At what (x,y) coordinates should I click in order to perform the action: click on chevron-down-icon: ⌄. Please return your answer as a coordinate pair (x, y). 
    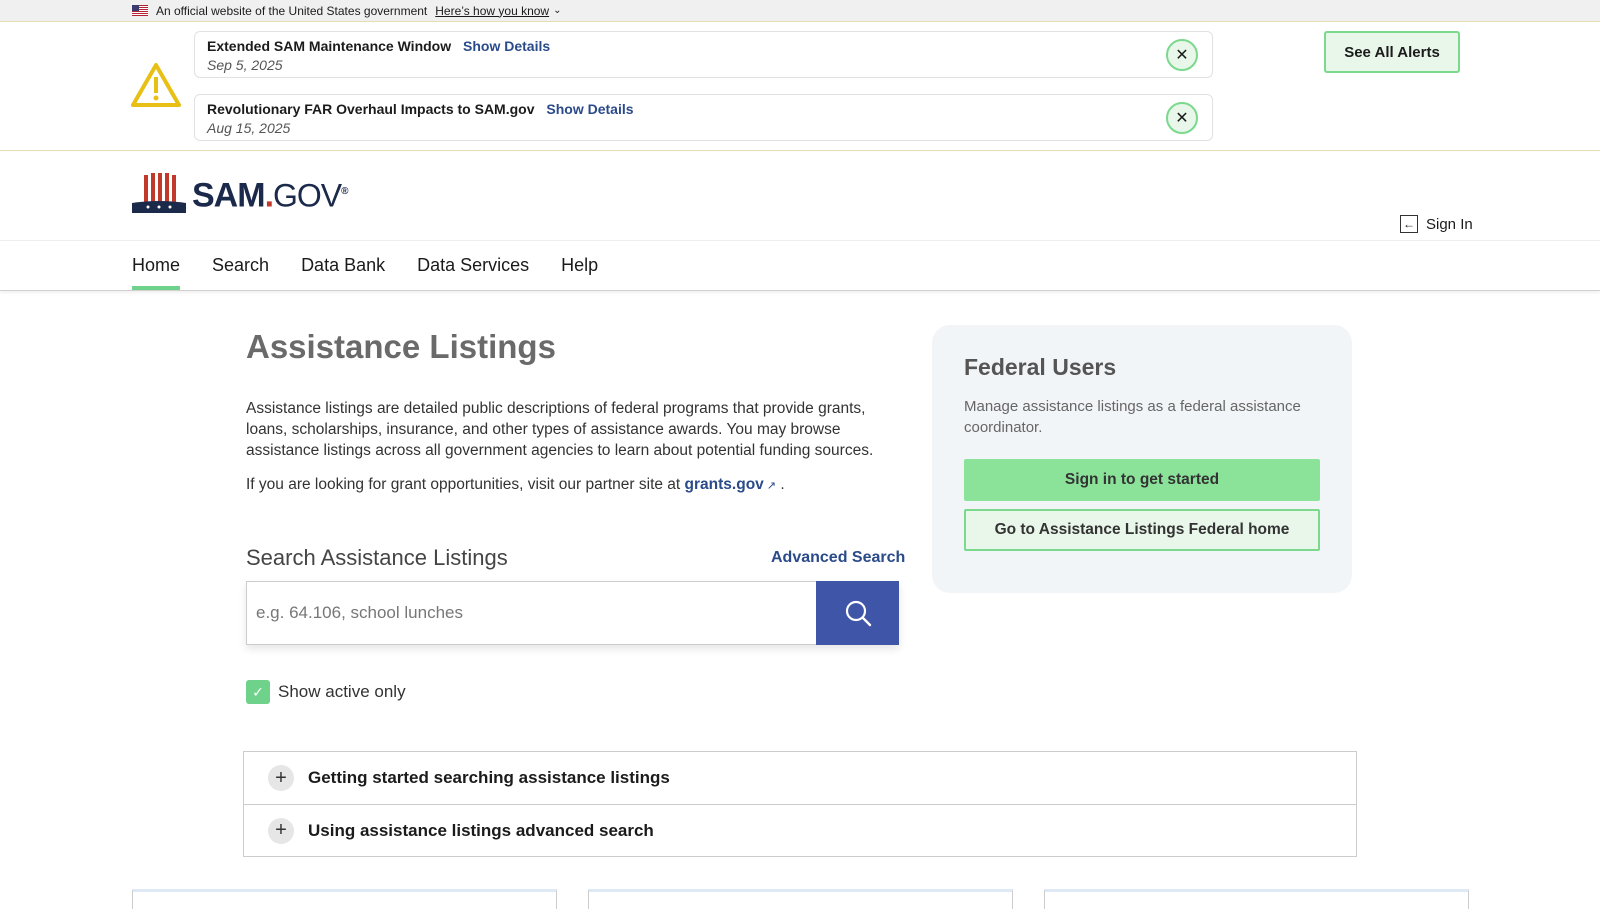
    Looking at the image, I should click on (557, 10).